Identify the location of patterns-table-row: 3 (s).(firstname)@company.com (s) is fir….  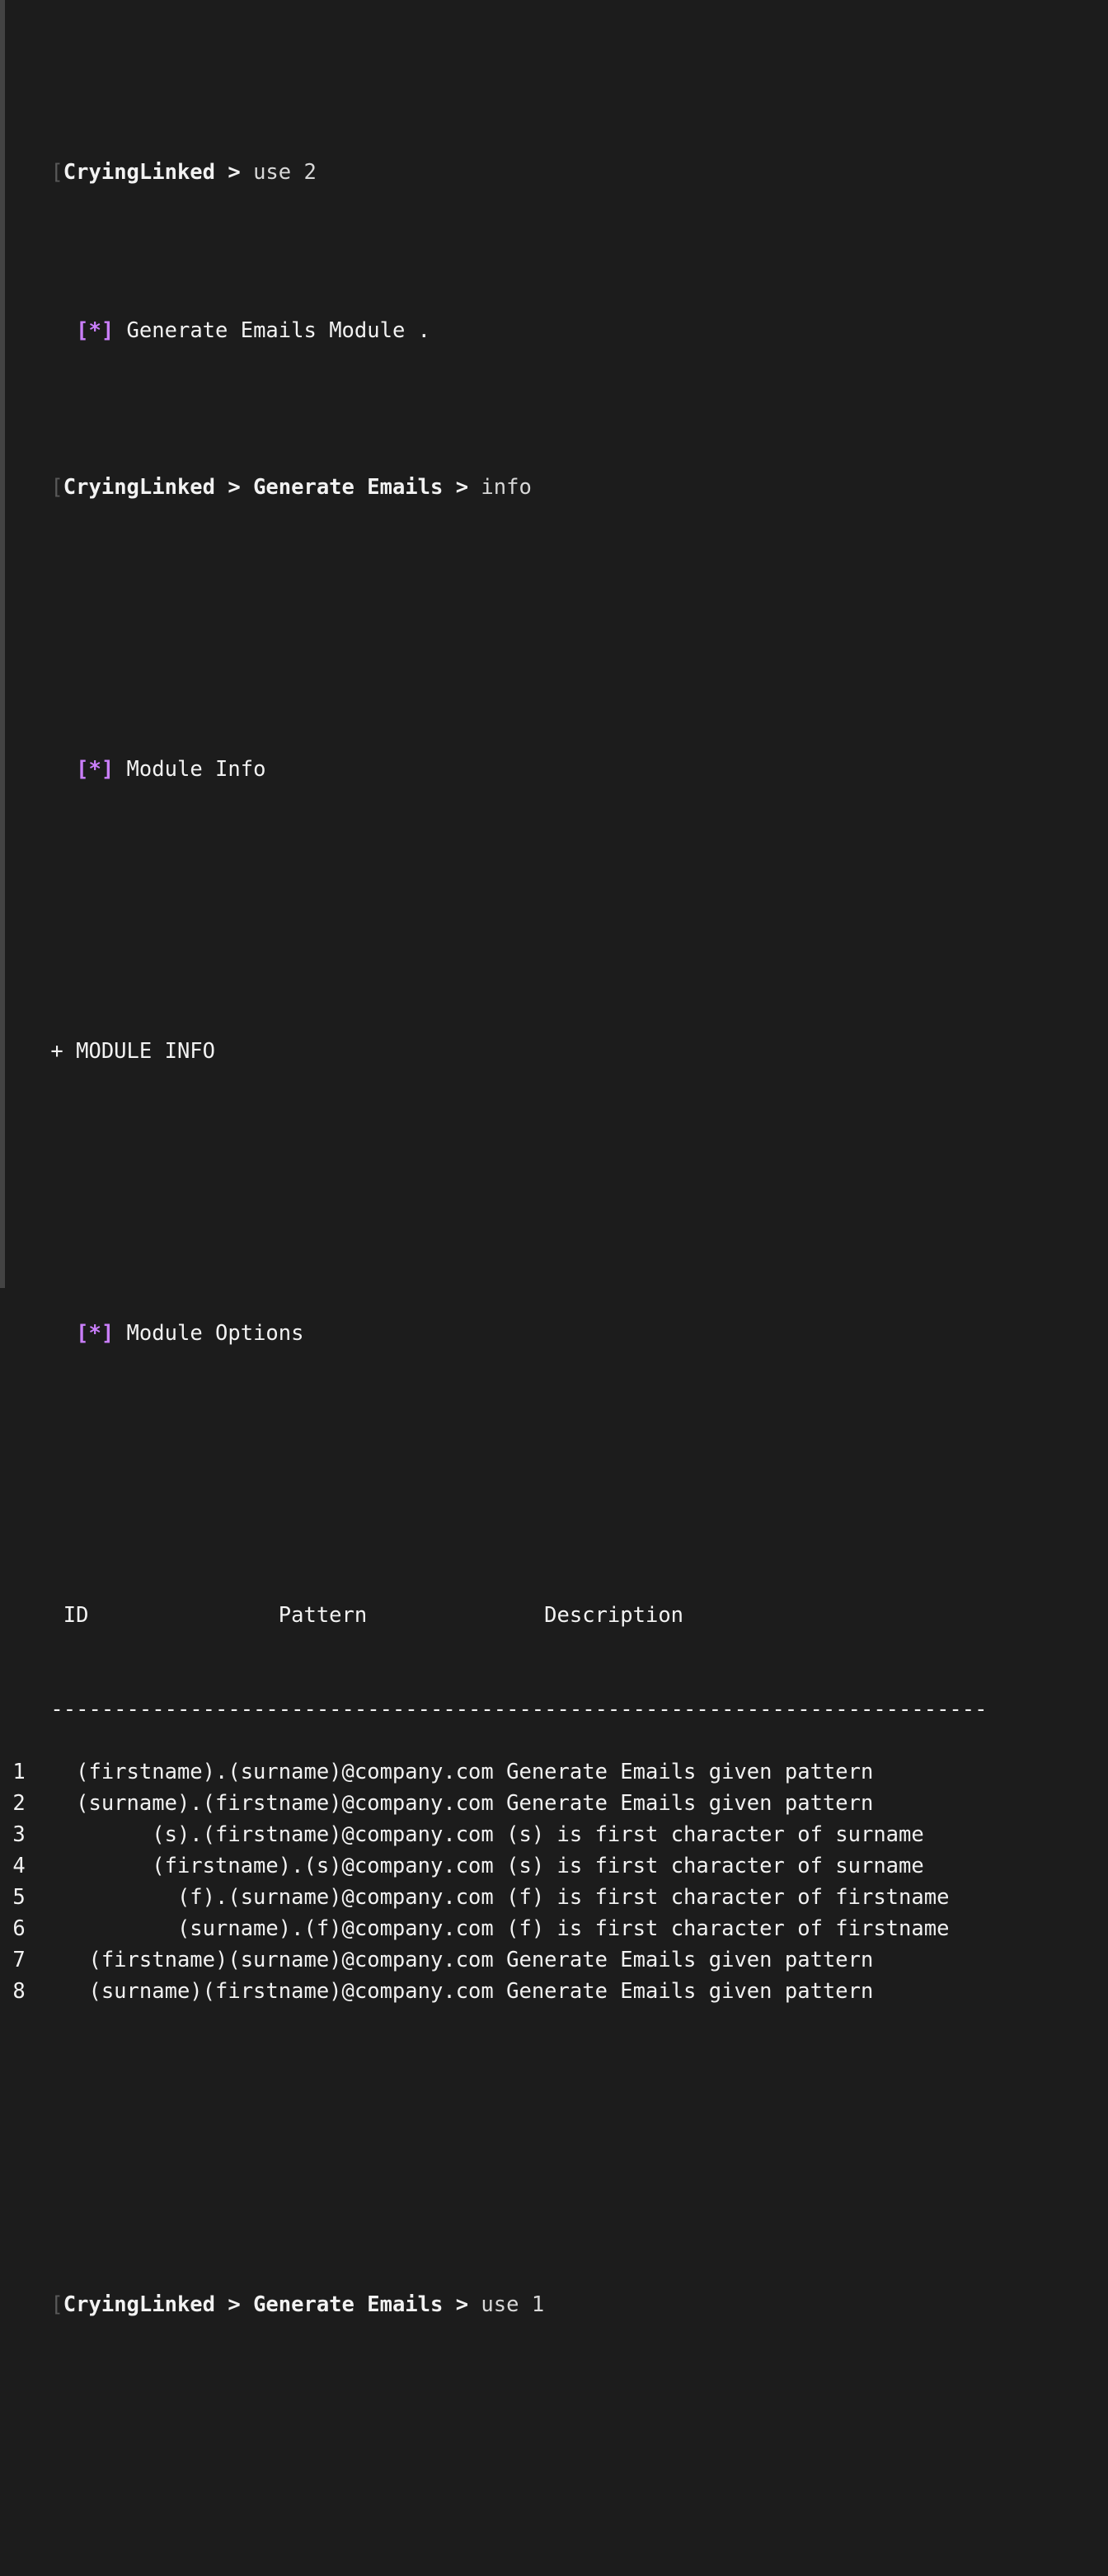
(554, 1834).